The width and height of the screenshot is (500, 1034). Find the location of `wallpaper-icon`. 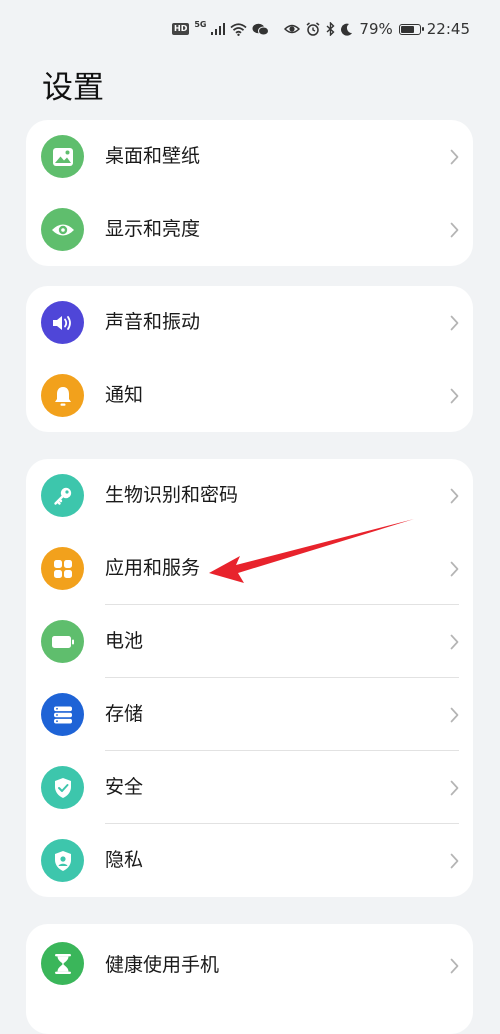

wallpaper-icon is located at coordinates (62, 156).